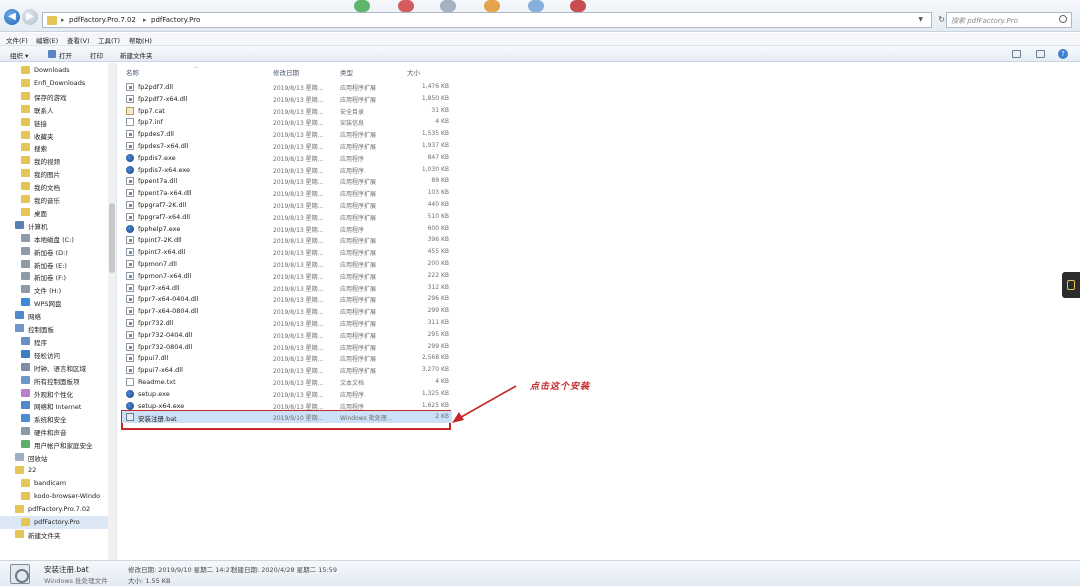 The width and height of the screenshot is (1080, 586). I want to click on sidebar-item: 时钟、语言和区域, so click(54, 367).